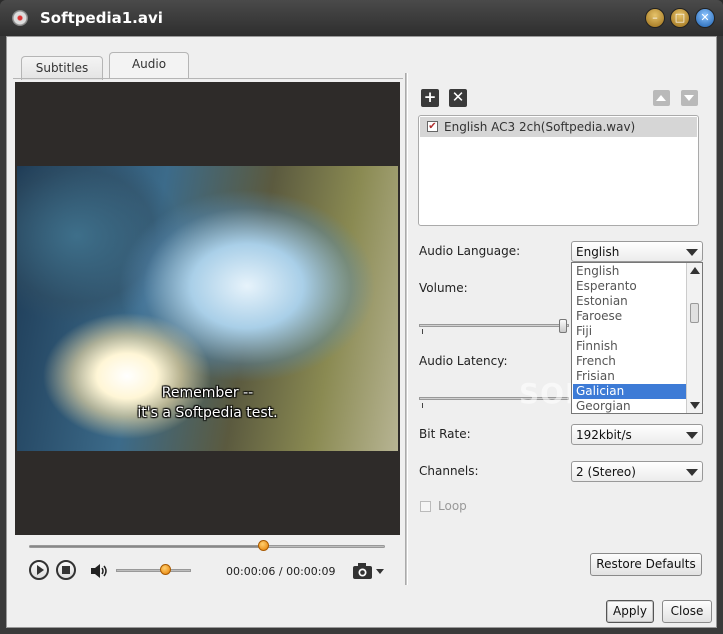 The height and width of the screenshot is (634, 723). I want to click on scroll-down-icon, so click(695, 405).